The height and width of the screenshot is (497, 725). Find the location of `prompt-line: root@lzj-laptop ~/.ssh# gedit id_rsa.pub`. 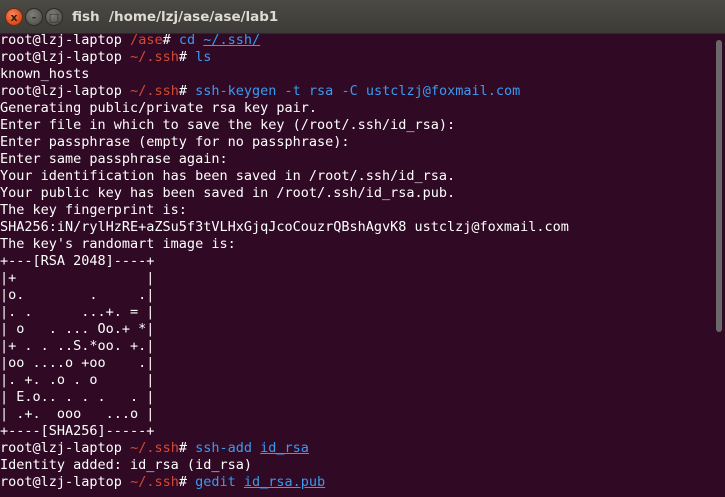

prompt-line: root@lzj-laptop ~/.ssh# gedit id_rsa.pub is located at coordinates (356, 482).